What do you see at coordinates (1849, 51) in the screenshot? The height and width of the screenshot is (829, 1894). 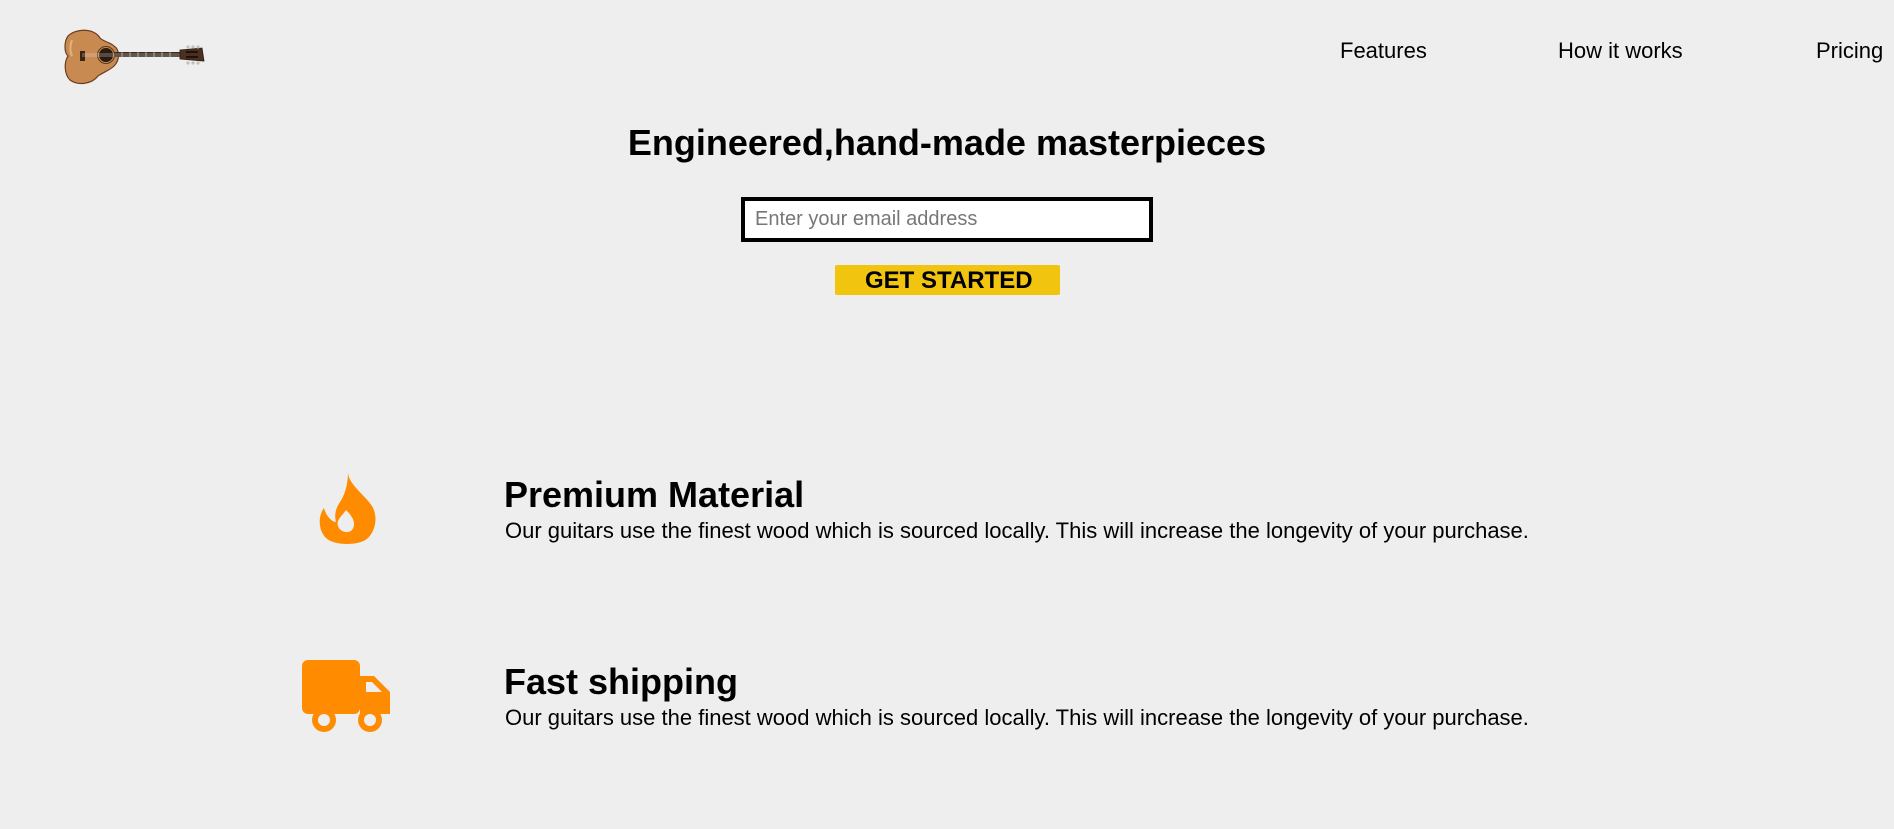 I see `nav-link-pricing: Pricing` at bounding box center [1849, 51].